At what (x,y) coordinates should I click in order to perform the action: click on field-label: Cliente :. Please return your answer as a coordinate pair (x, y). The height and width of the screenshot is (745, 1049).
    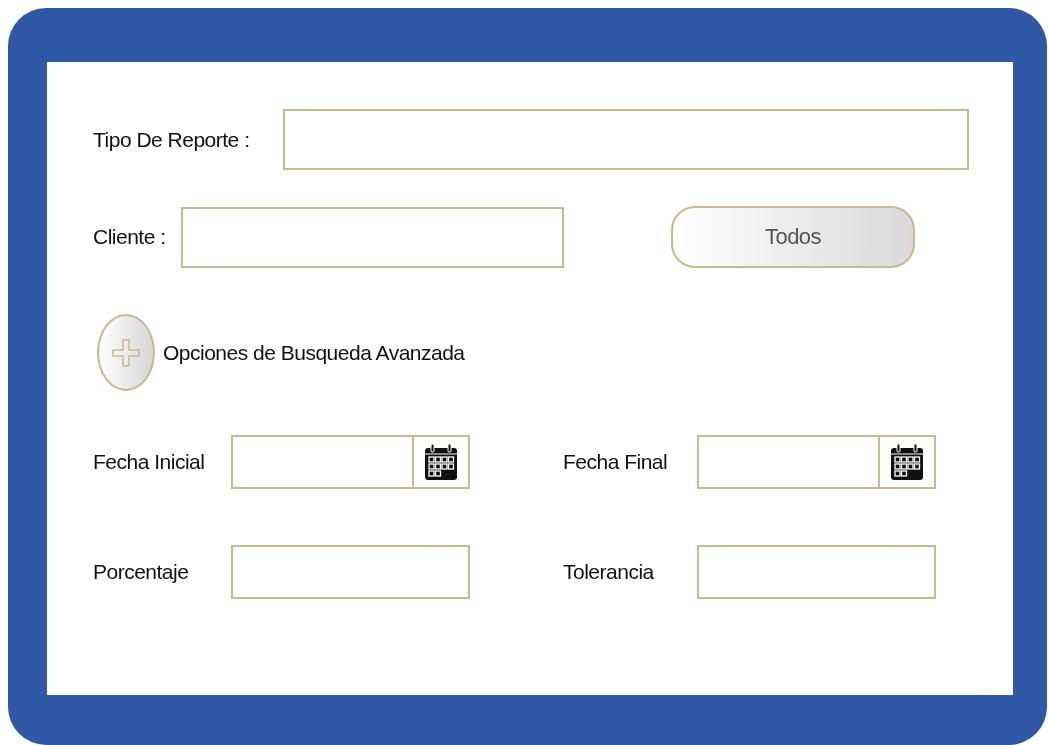
    Looking at the image, I should click on (130, 237).